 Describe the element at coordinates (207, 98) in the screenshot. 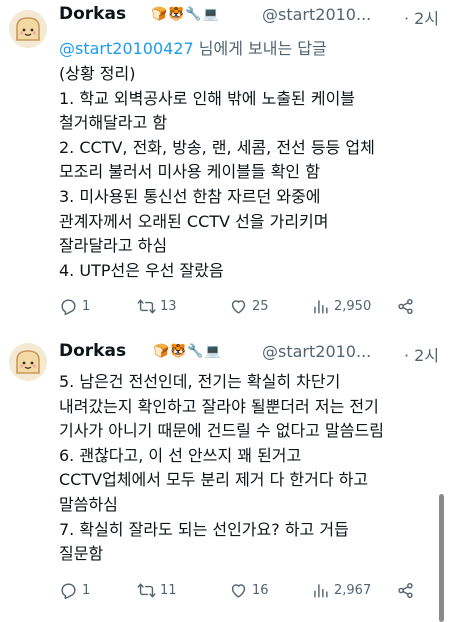

I see `tweet-text-line: 1. 학교 외벽공사로 인해 밖에 노출된 케이블` at that location.